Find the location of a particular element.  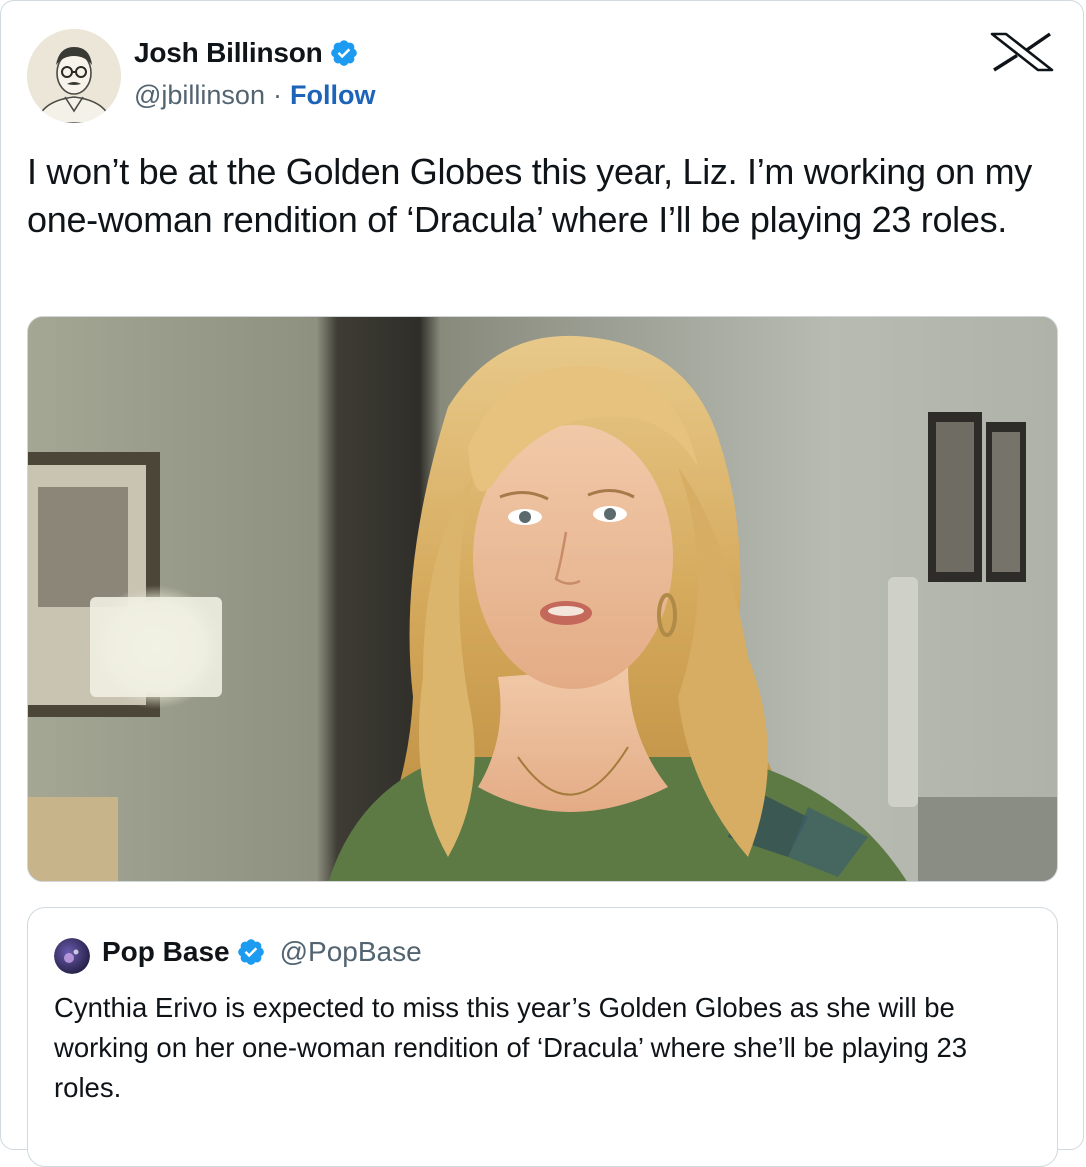

quoted-author-handle: @PopBase is located at coordinates (351, 952).